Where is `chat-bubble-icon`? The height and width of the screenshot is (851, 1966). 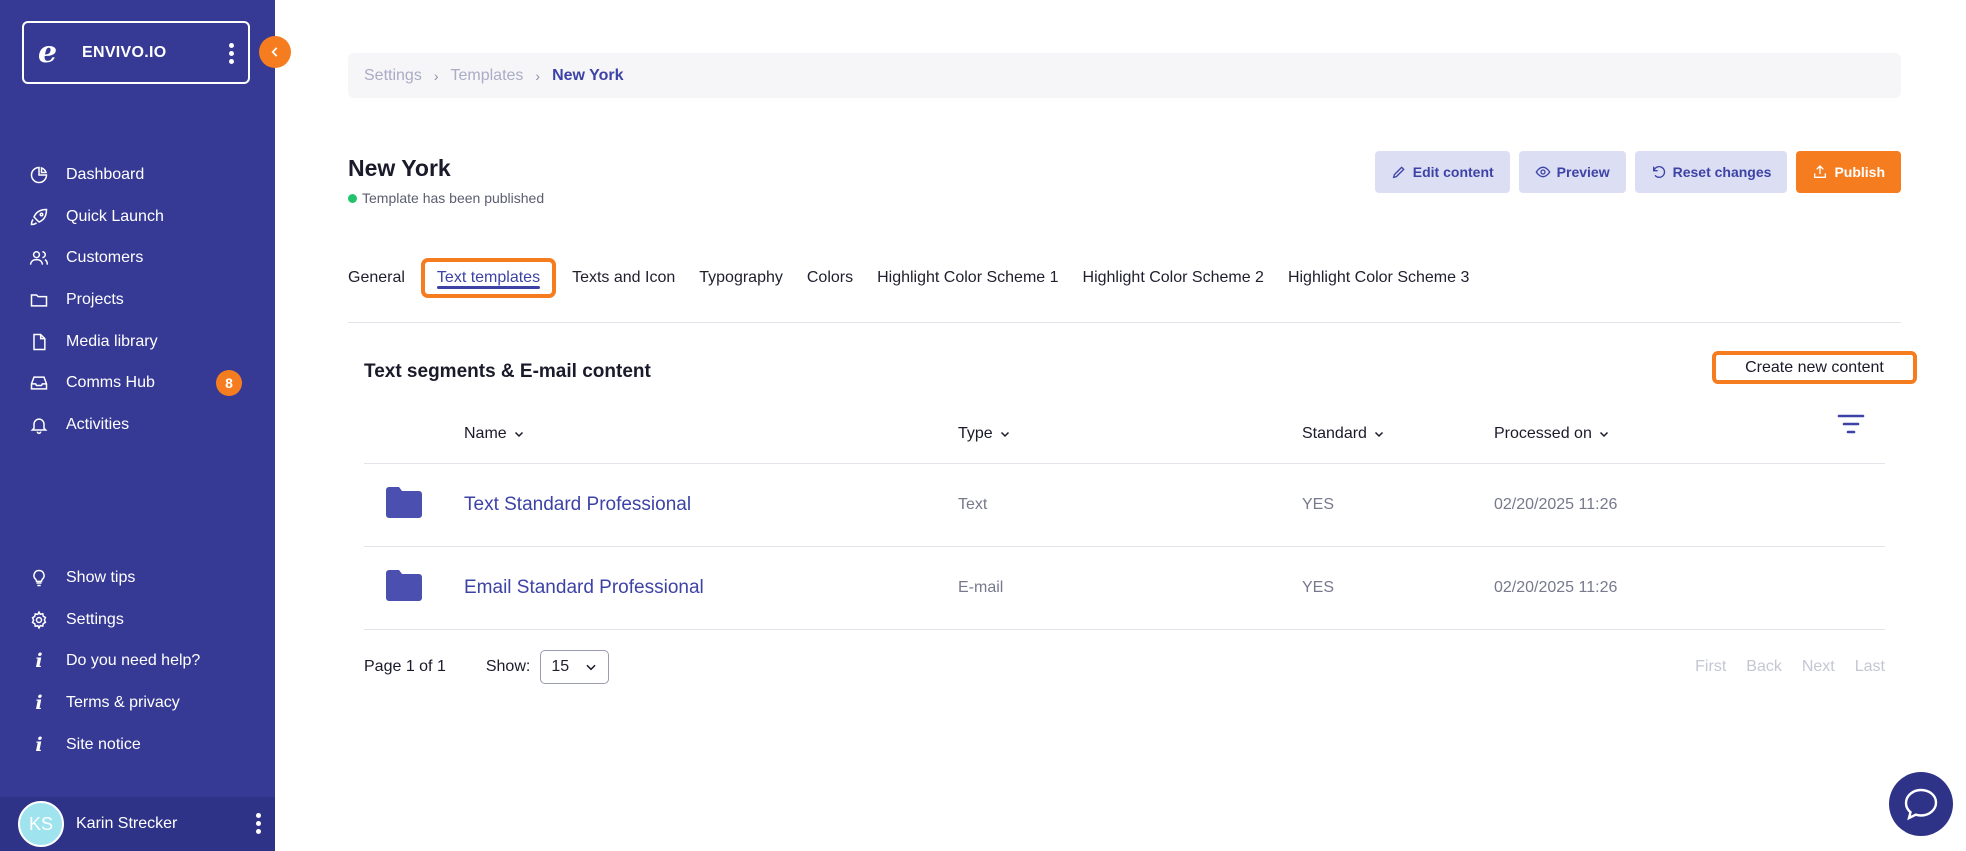
chat-bubble-icon is located at coordinates (1921, 804).